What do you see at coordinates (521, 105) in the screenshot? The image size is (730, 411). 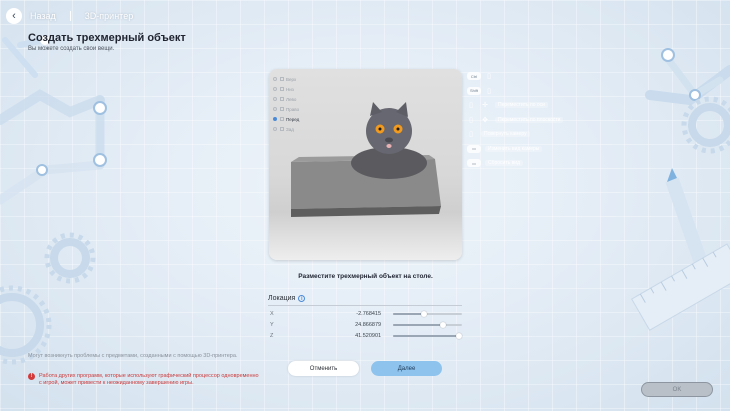 I see `hint-text: Переместить по оси` at bounding box center [521, 105].